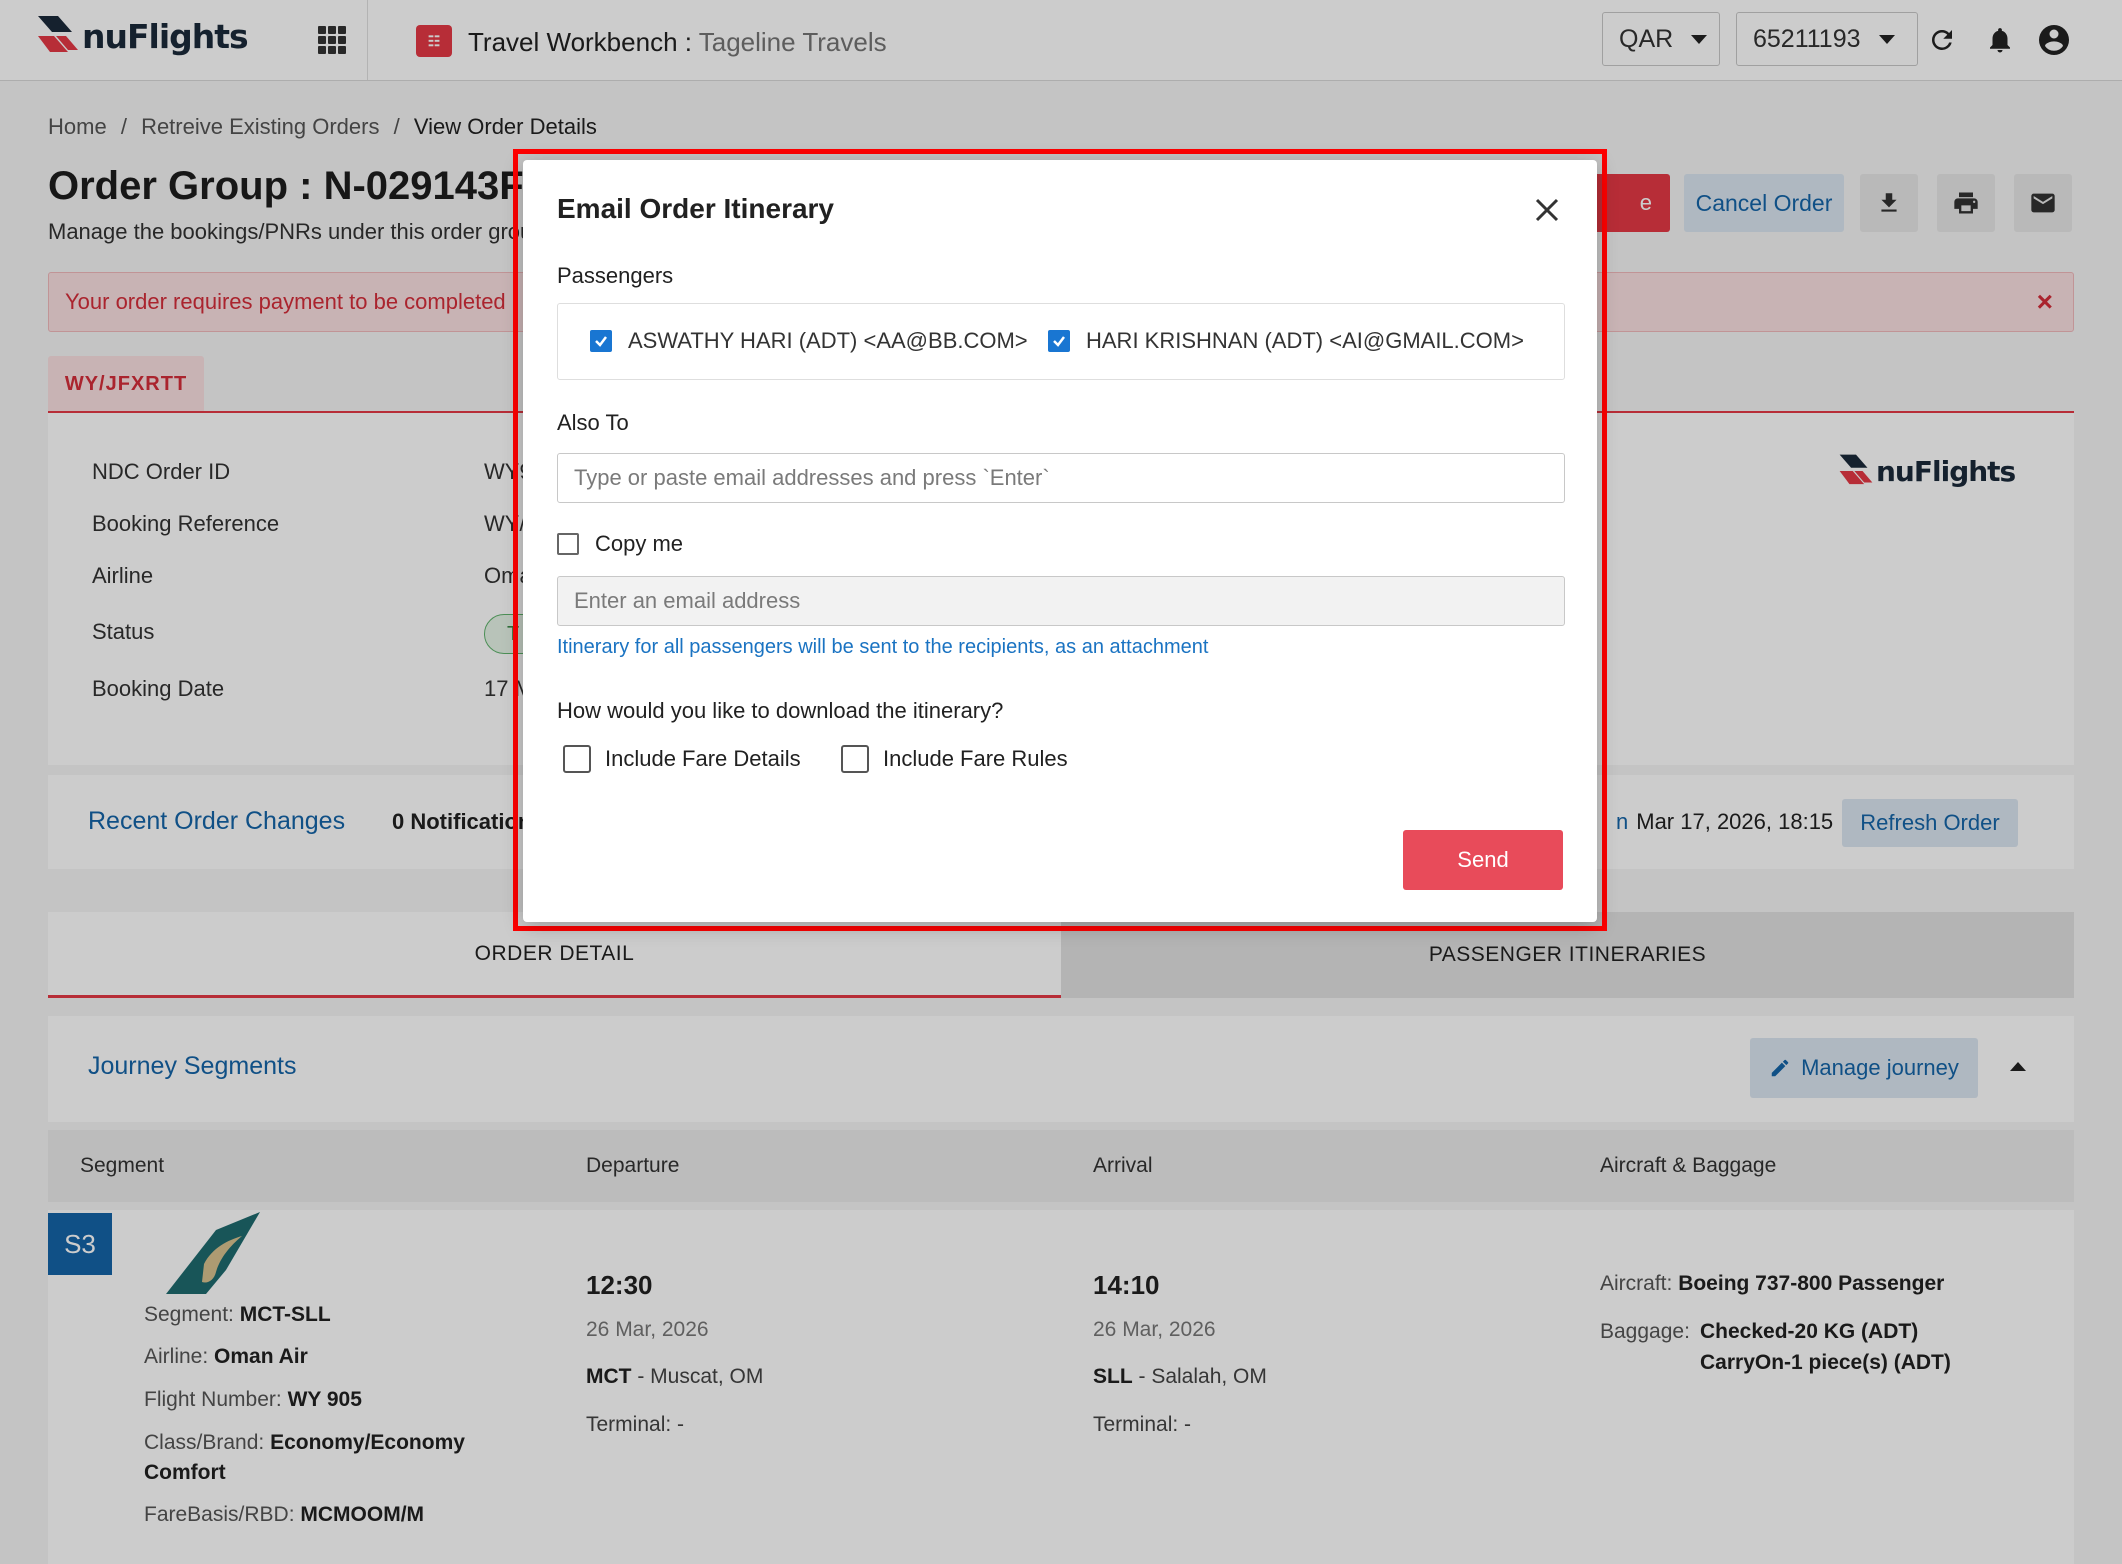 The height and width of the screenshot is (1564, 2122). What do you see at coordinates (639, 543) in the screenshot?
I see `copy-me-label: Copy me` at bounding box center [639, 543].